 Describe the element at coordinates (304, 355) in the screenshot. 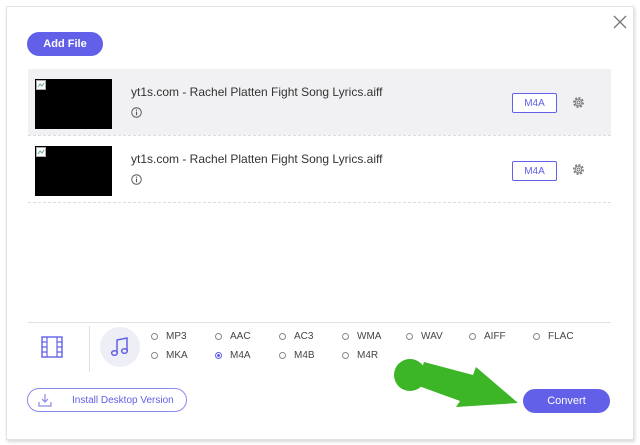

I see `format-label: M4B` at that location.